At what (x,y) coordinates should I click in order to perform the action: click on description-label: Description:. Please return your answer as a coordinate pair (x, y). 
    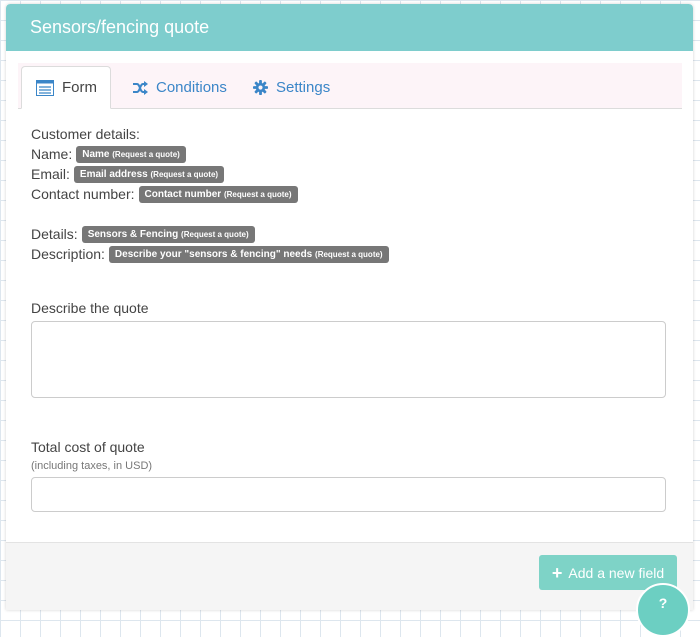
    Looking at the image, I should click on (68, 254).